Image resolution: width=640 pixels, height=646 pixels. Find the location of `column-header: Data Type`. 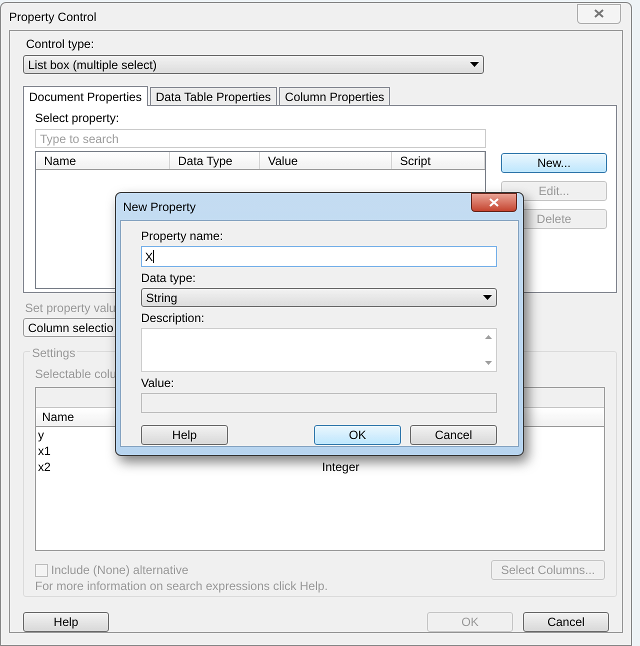

column-header: Data Type is located at coordinates (215, 160).